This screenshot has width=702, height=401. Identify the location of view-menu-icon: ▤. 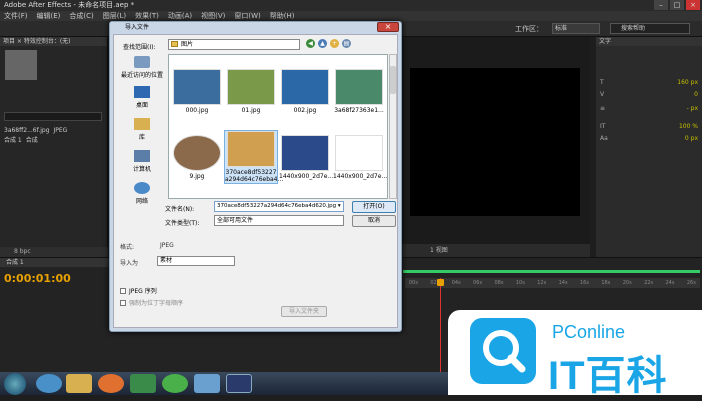
(346, 43).